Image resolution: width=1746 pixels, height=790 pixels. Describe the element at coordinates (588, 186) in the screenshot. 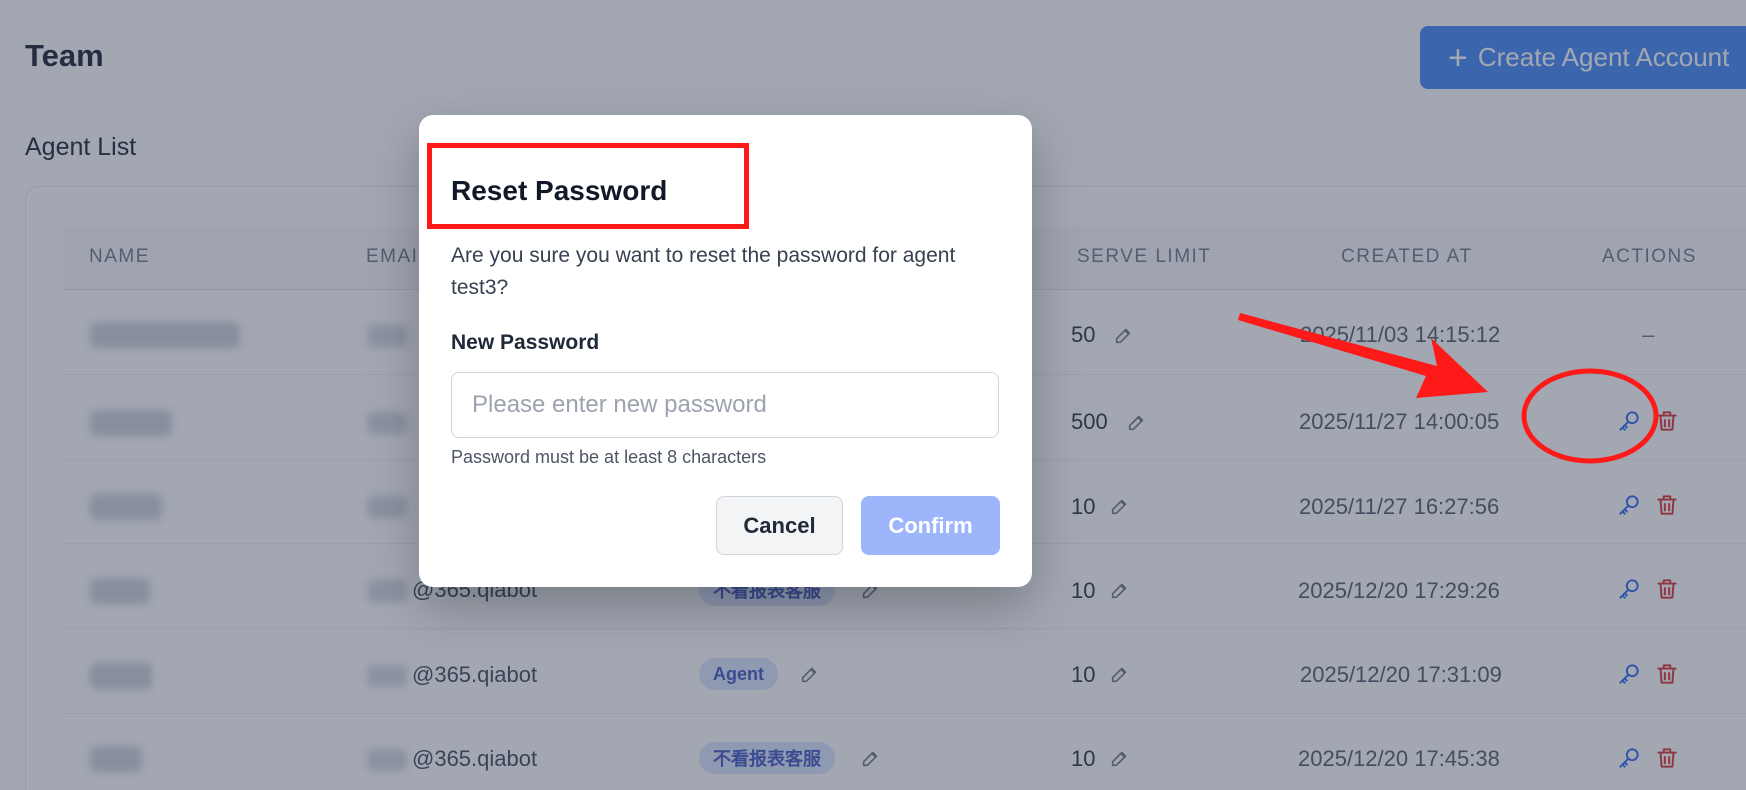

I see `annotation-highlight-box` at that location.